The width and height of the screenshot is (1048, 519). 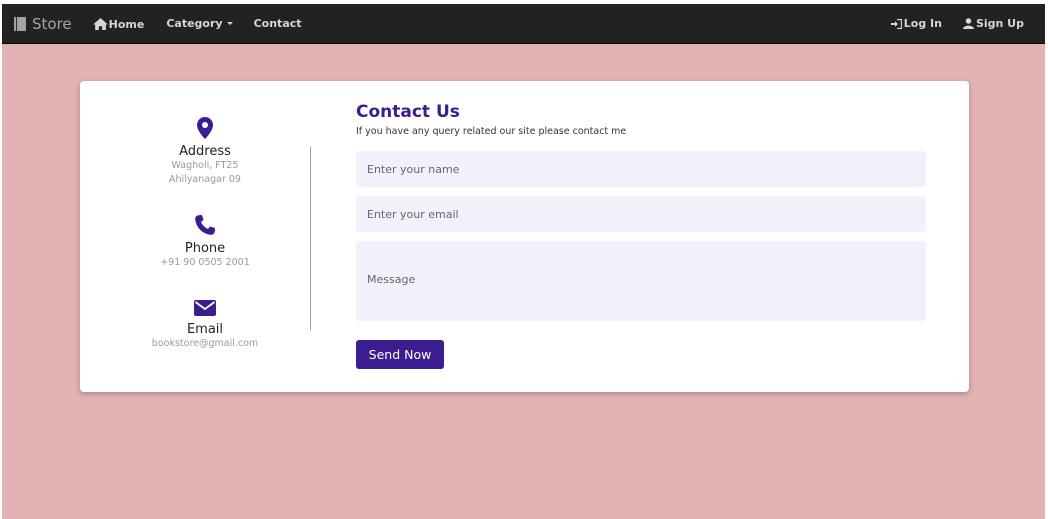 What do you see at coordinates (999, 23) in the screenshot?
I see `nav-signup-label: Sign Up` at bounding box center [999, 23].